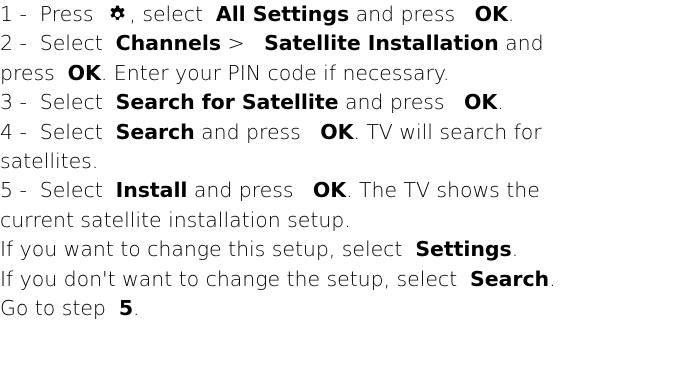  What do you see at coordinates (175, 219) in the screenshot?
I see `step-5-cont: current satellite installation setup.` at bounding box center [175, 219].